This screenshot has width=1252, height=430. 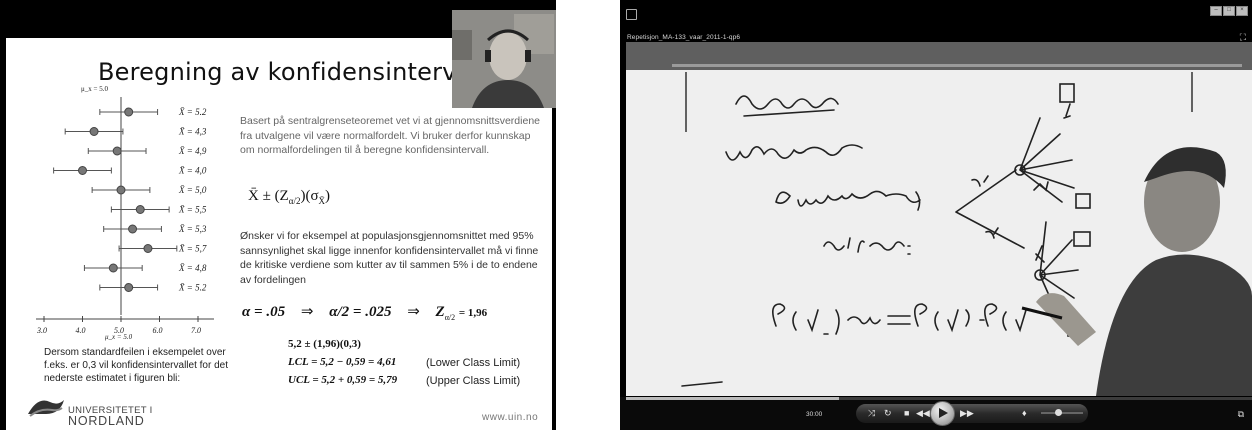 What do you see at coordinates (192, 268) in the screenshot?
I see `sample-mean-label: X̄ = 4,8` at bounding box center [192, 268].